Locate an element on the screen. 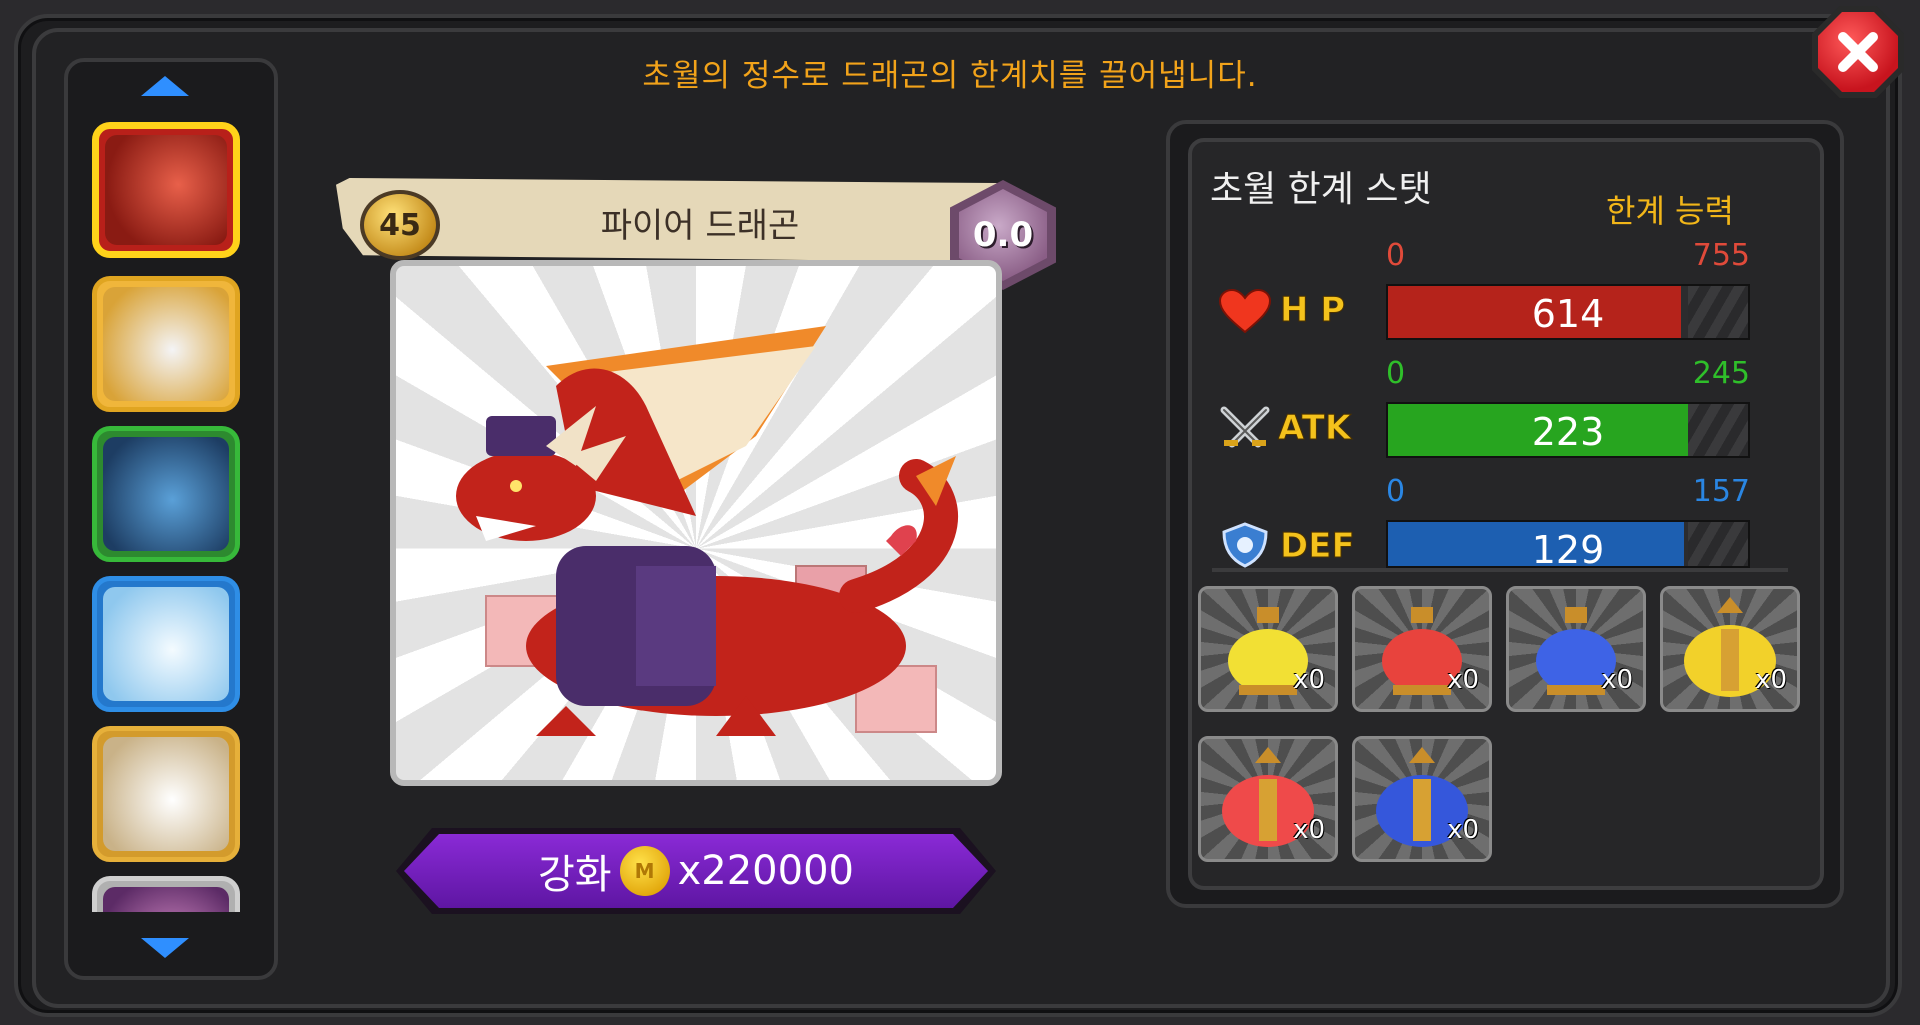 The height and width of the screenshot is (1025, 1920). close-button is located at coordinates (1858, 52).